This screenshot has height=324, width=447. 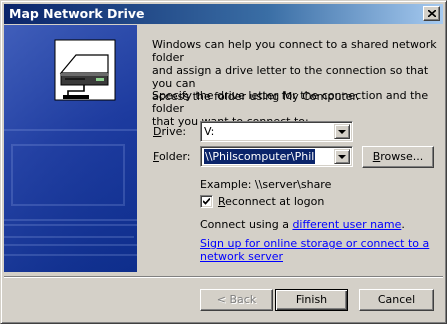 I want to click on connect-using-suffix: ., so click(x=403, y=224).